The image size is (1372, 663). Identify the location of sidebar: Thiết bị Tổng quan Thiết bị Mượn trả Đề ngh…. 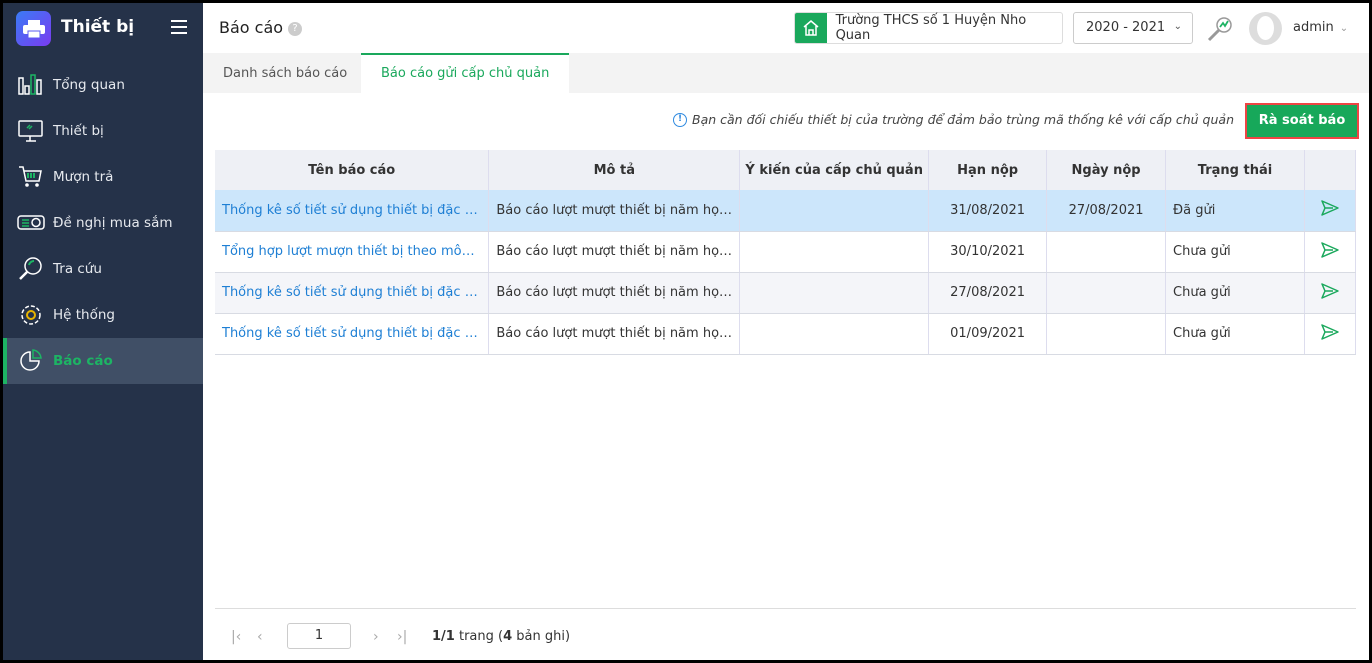
(103, 331).